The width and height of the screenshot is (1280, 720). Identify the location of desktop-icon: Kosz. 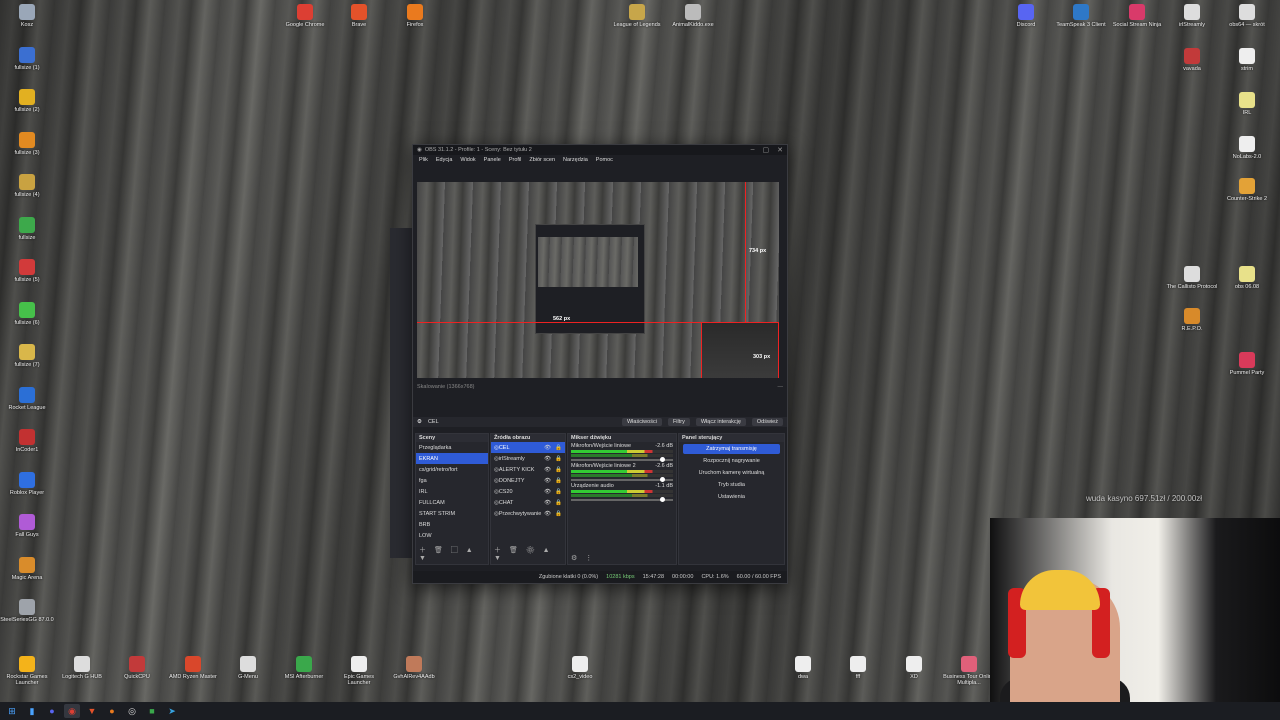
(27, 16).